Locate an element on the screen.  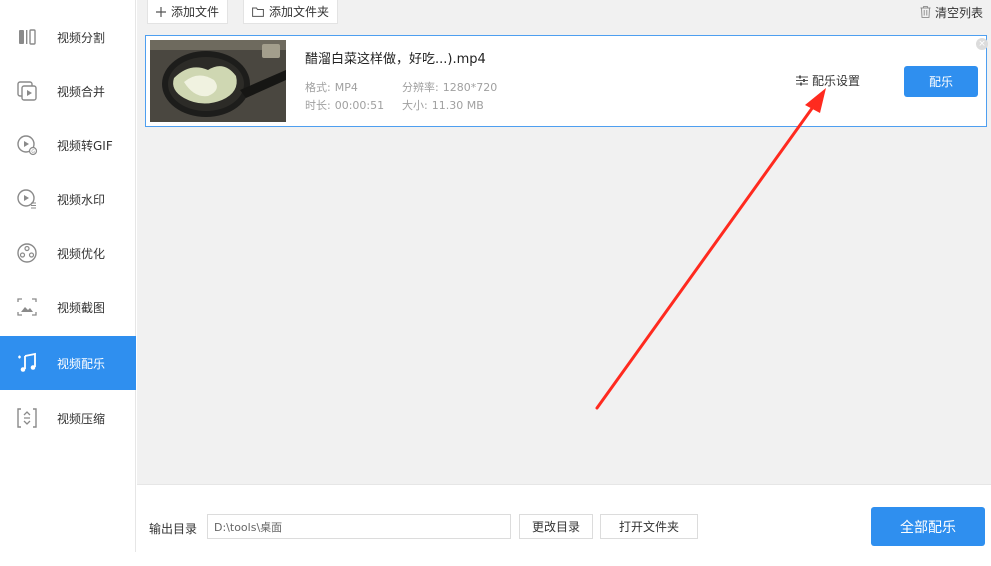
sidebar-item-label: 视频配乐 is located at coordinates (81, 363).